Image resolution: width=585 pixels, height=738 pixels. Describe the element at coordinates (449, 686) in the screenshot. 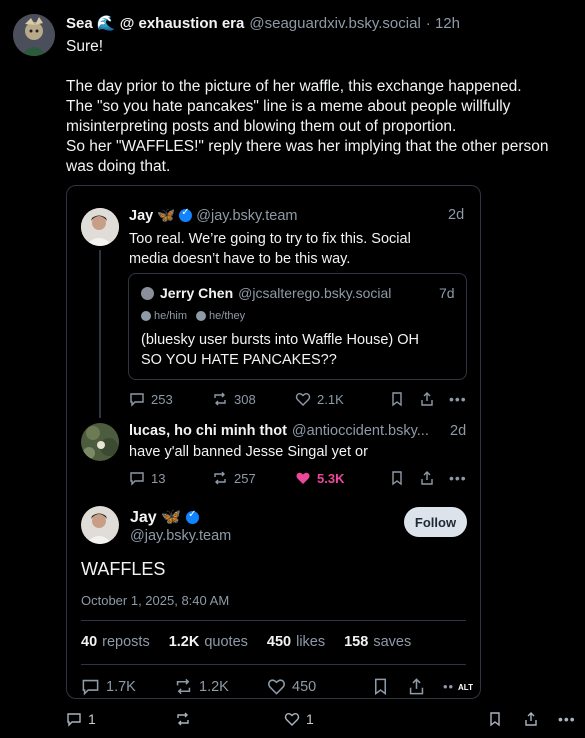

I see `more-icon: ••` at that location.